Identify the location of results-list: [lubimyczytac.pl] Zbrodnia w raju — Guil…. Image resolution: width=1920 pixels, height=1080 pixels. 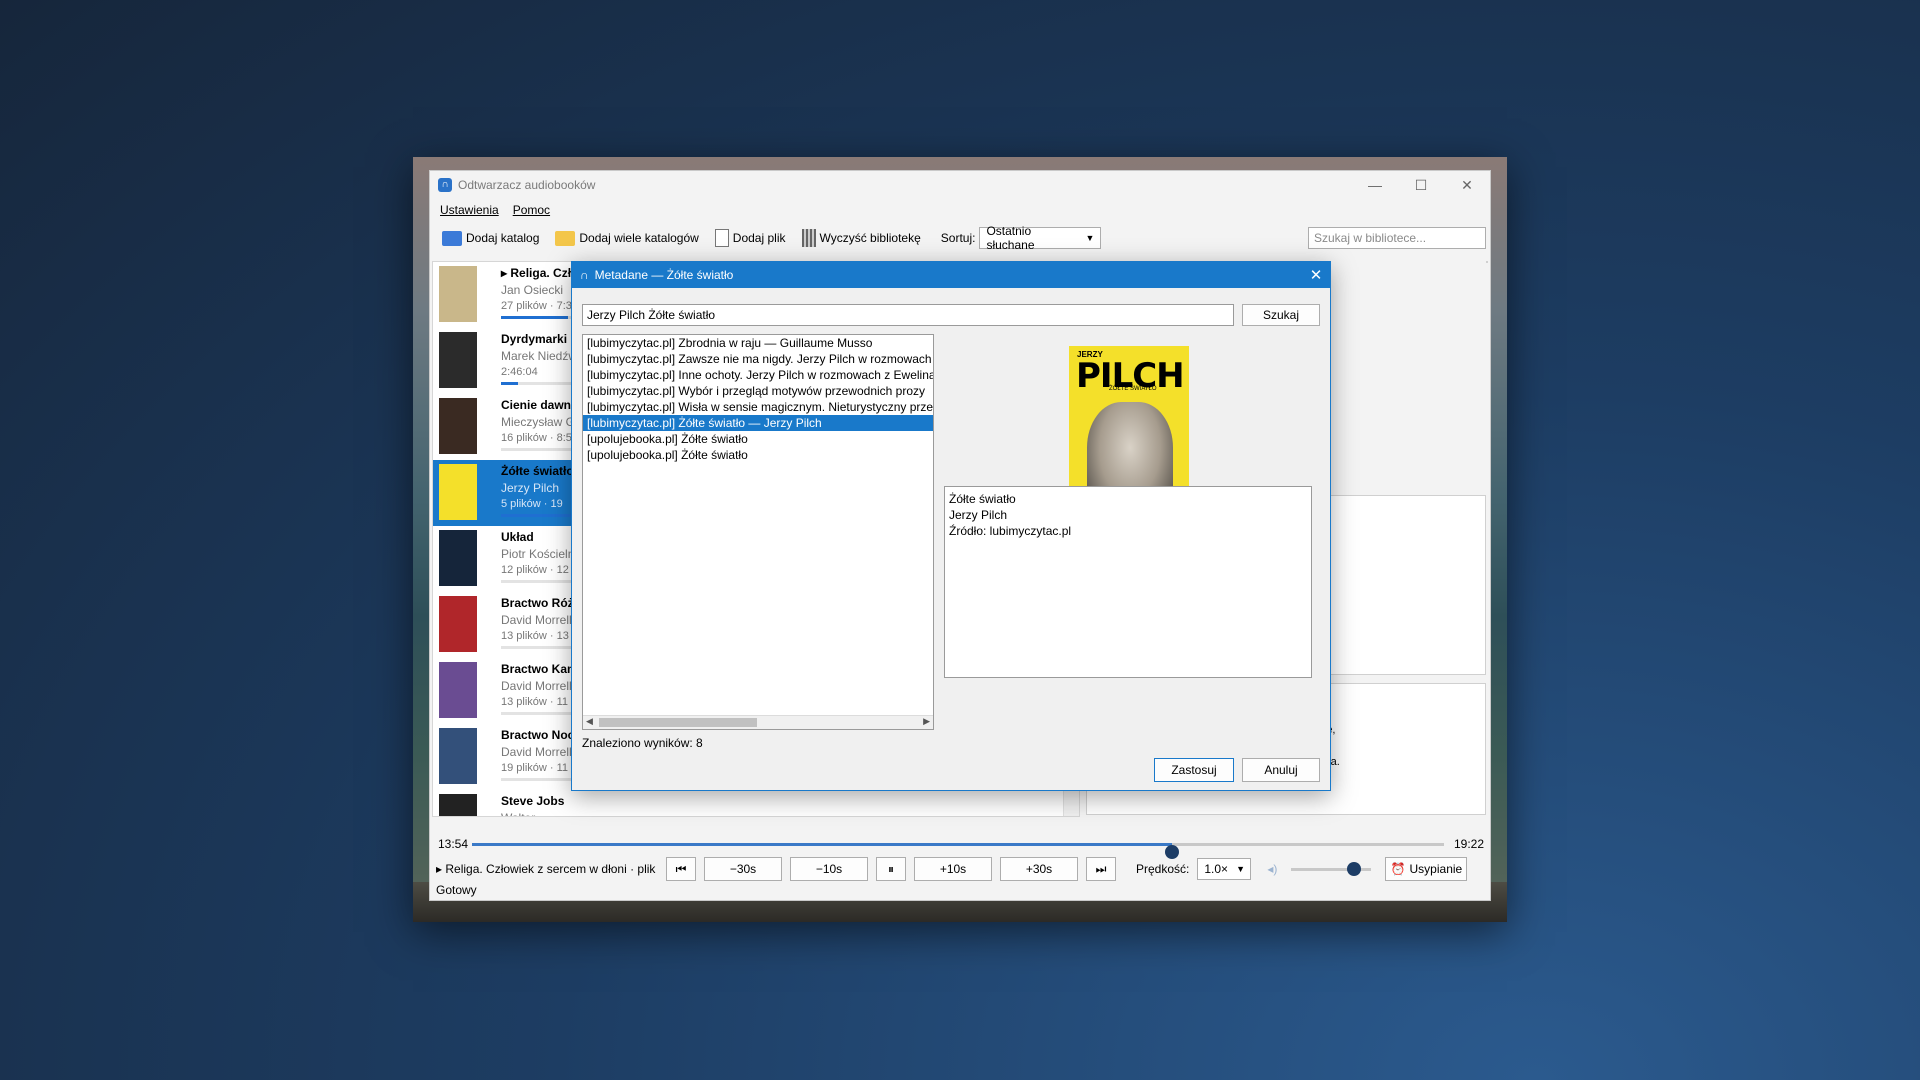
(758, 532).